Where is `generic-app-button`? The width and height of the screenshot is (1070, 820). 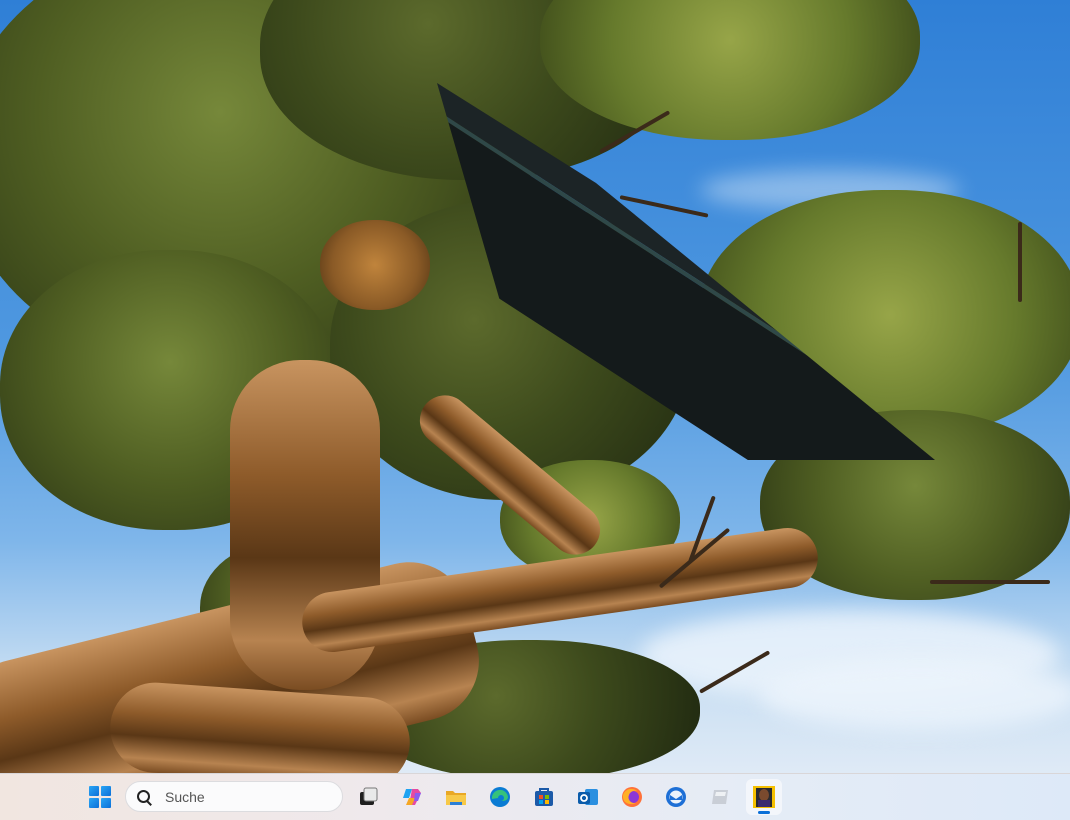 generic-app-button is located at coordinates (720, 797).